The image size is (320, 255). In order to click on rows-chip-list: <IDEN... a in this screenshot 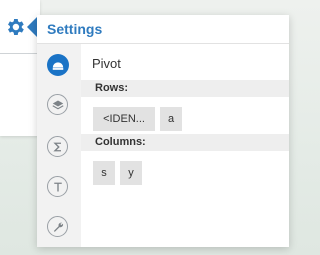, I will do `click(185, 115)`.